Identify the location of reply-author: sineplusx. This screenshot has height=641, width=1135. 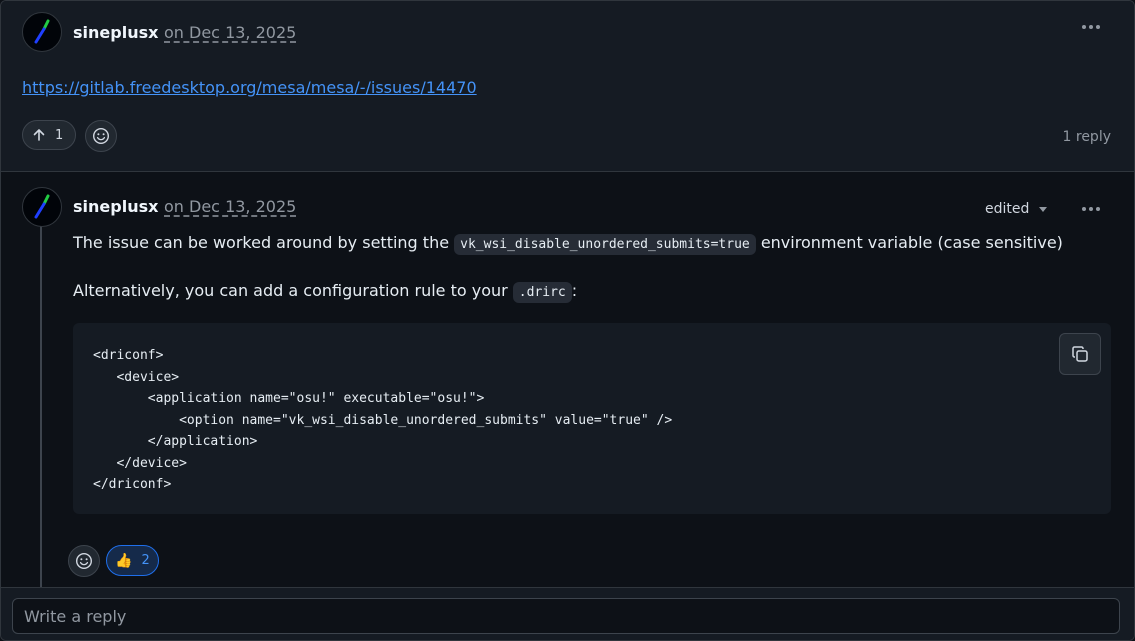
(115, 207).